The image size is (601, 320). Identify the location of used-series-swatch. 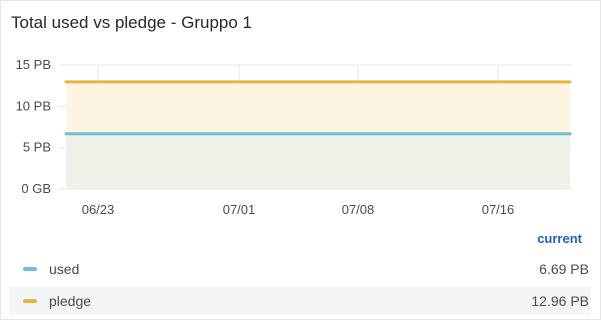
(30, 269).